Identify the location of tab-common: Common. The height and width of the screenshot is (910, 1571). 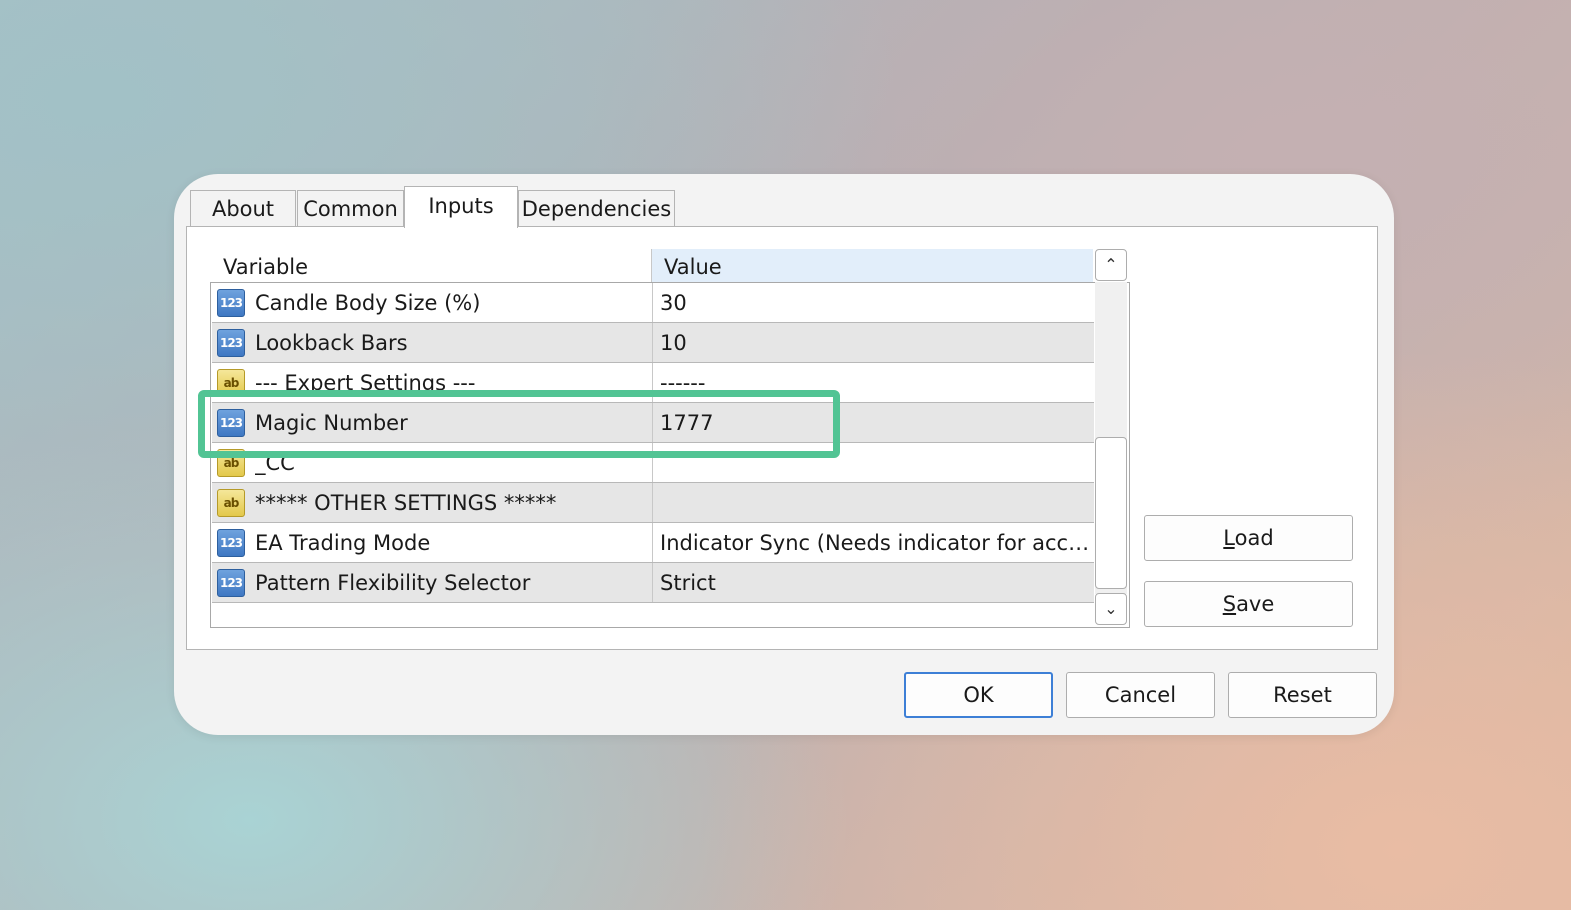
(350, 208).